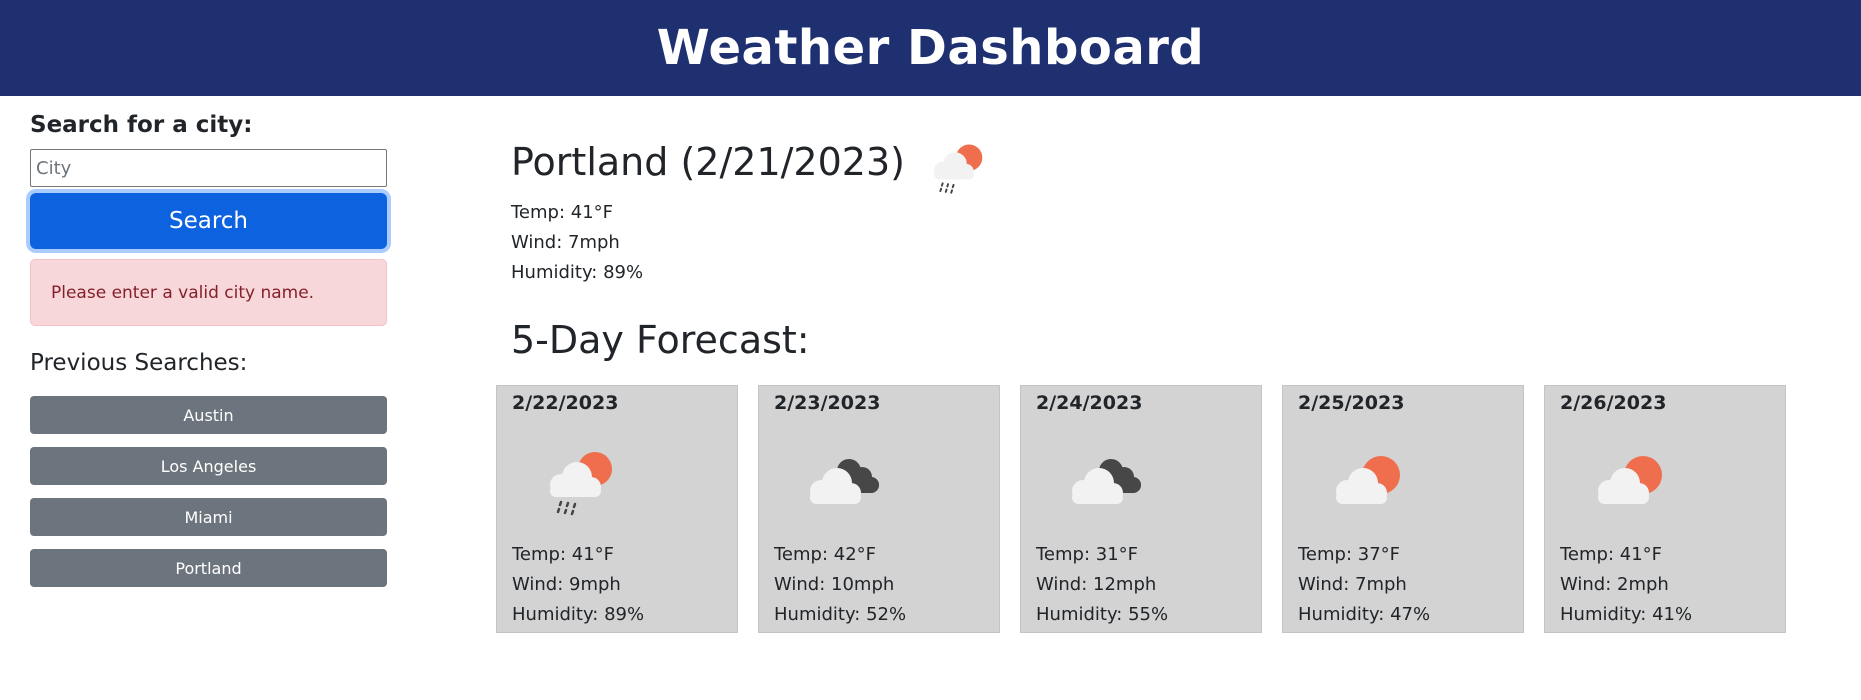  What do you see at coordinates (208, 221) in the screenshot?
I see `search-button: Search` at bounding box center [208, 221].